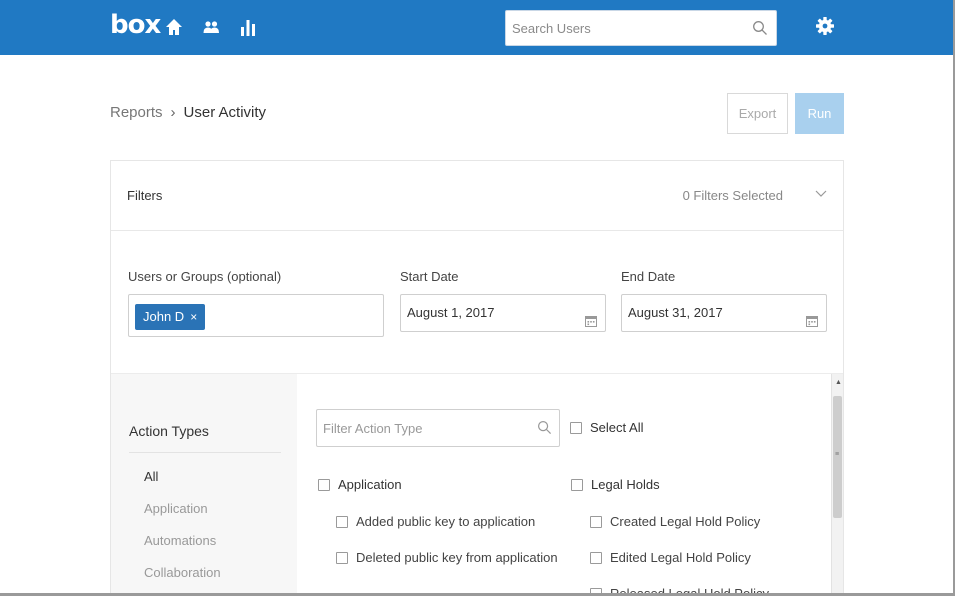 This screenshot has width=960, height=600. Describe the element at coordinates (429, 276) in the screenshot. I see `start-date-label: Start Date` at that location.